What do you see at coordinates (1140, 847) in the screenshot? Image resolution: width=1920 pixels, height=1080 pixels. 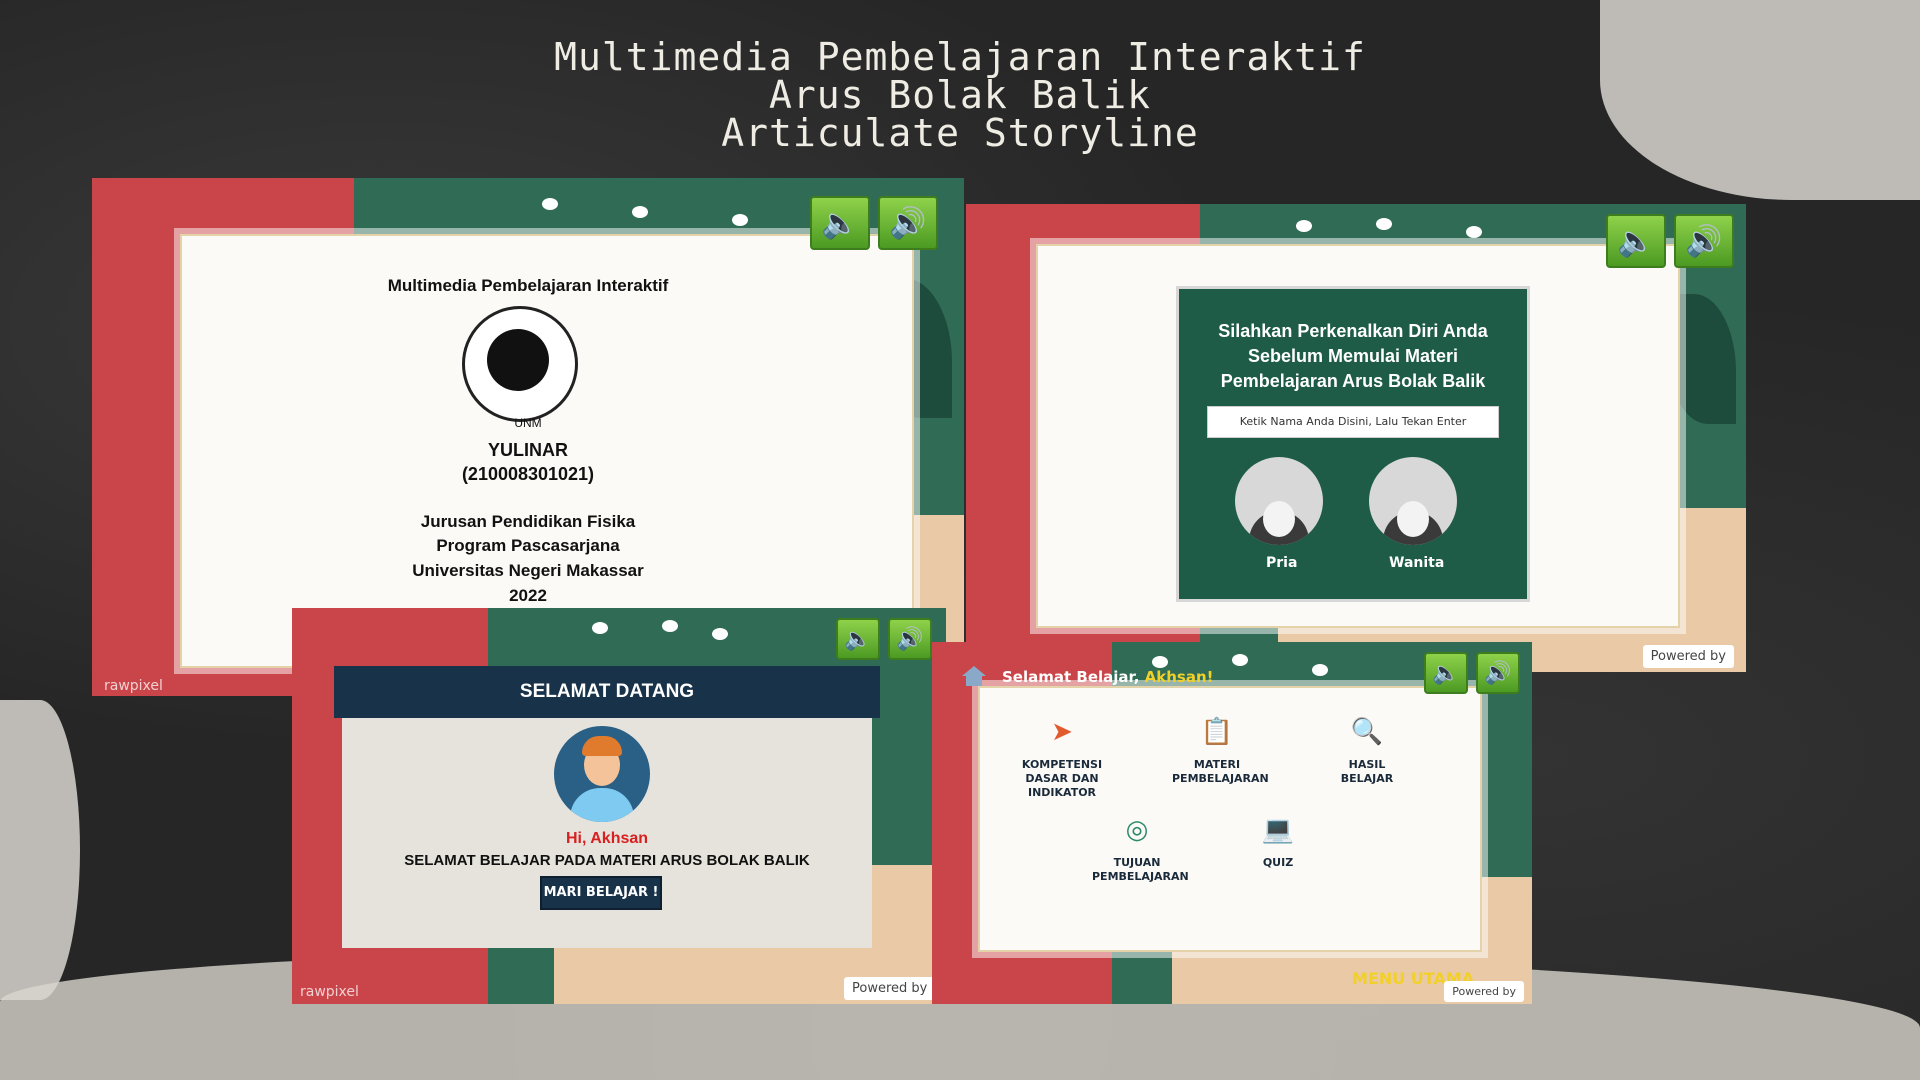 I see `menu-item-tujuan: ◎ TUJUAN PEMBELAJARAN` at bounding box center [1140, 847].